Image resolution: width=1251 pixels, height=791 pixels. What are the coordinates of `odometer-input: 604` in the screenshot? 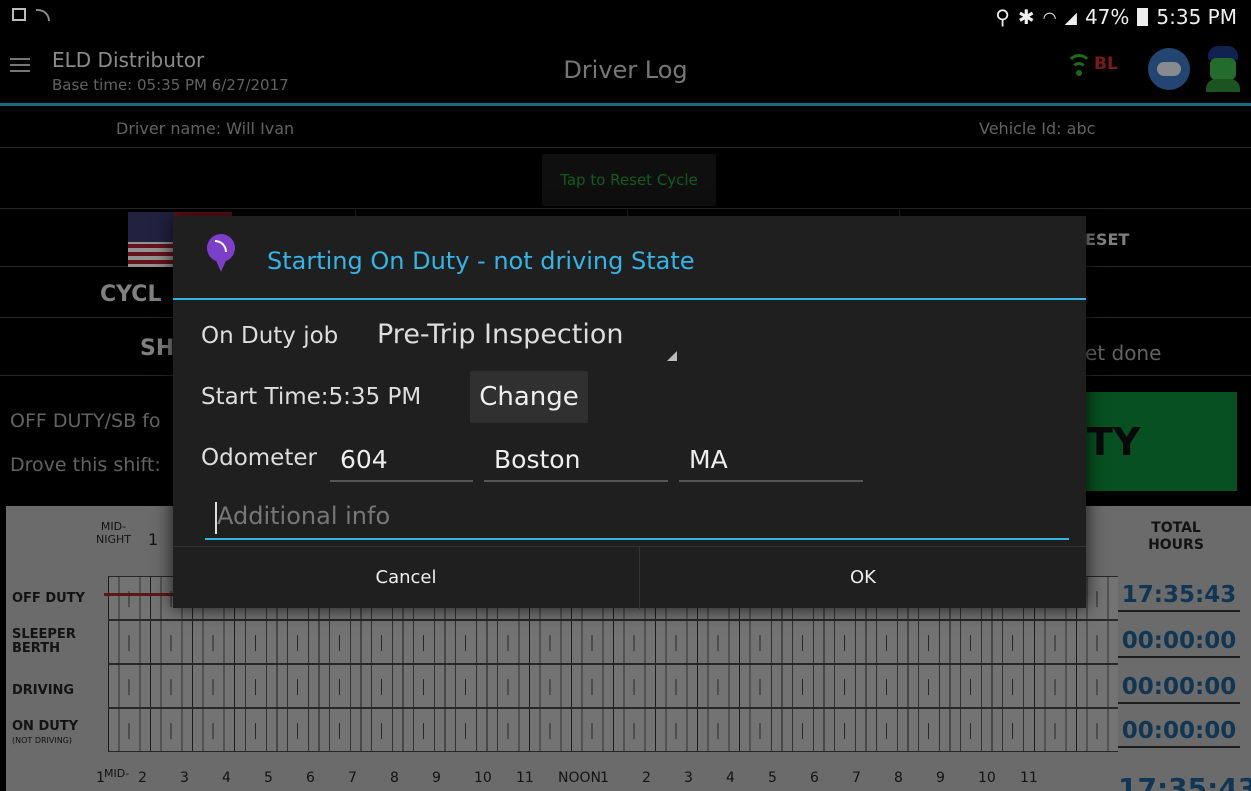 It's located at (401, 462).